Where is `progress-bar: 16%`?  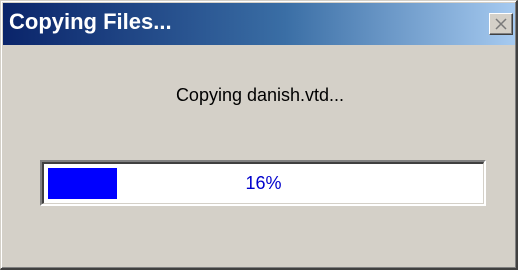 progress-bar: 16% is located at coordinates (263, 183).